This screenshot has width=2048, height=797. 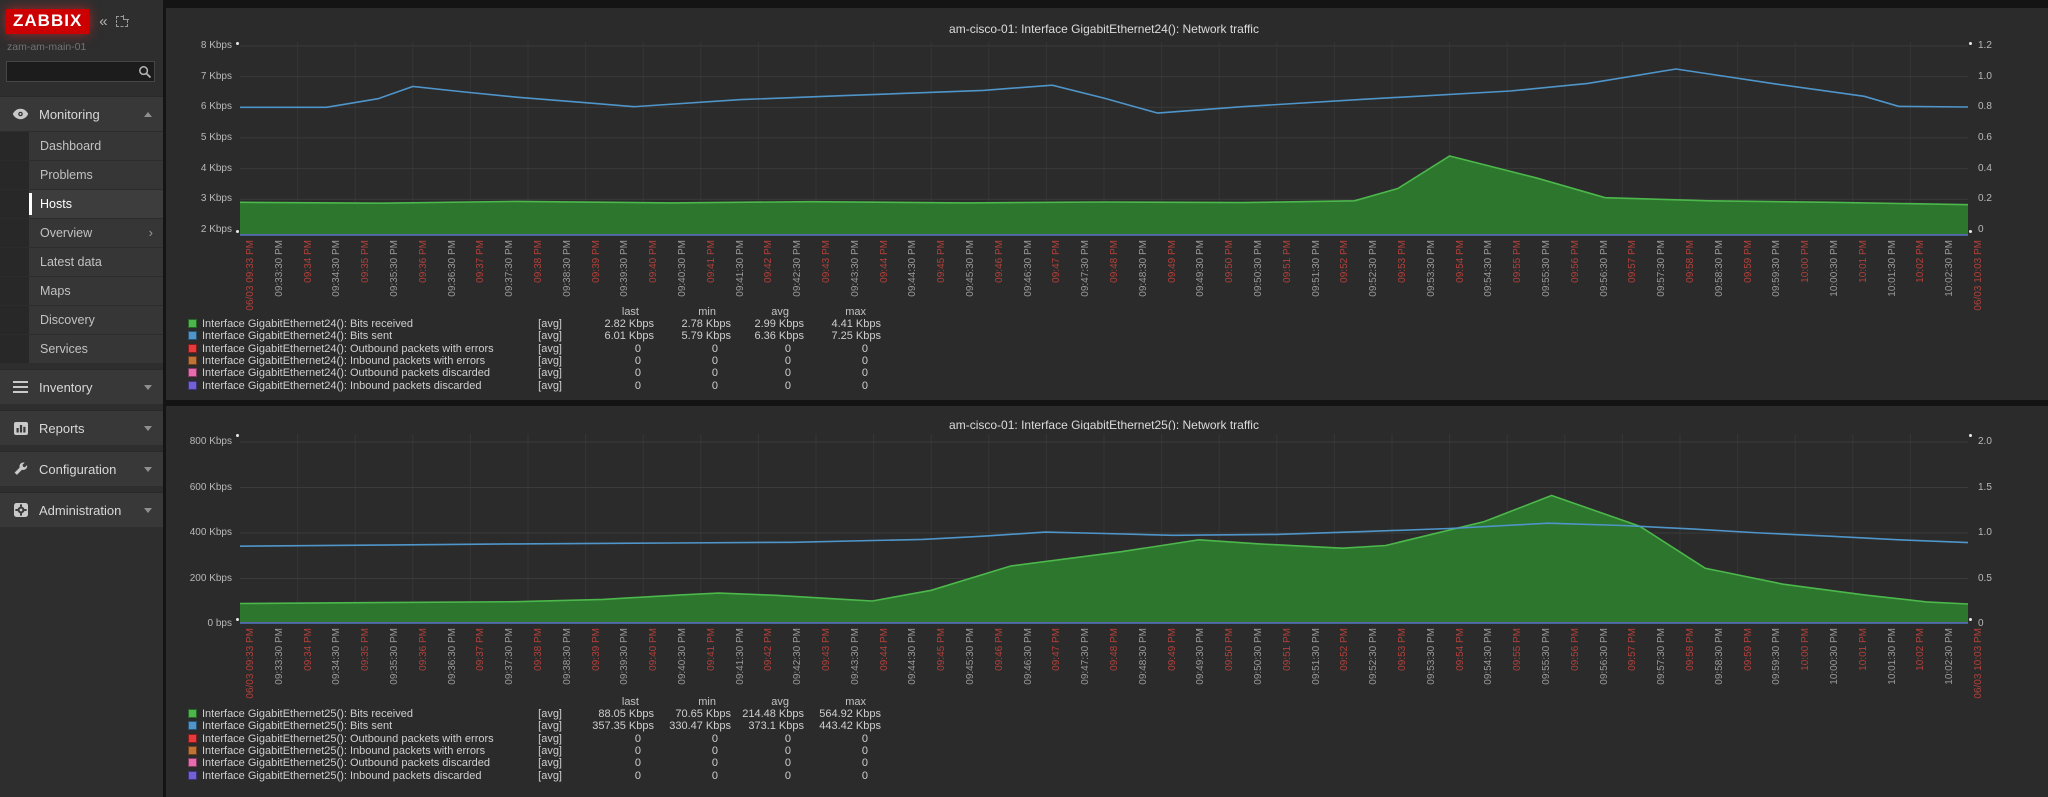 What do you see at coordinates (81, 232) in the screenshot?
I see `sidebar-item-overview: Overview ›` at bounding box center [81, 232].